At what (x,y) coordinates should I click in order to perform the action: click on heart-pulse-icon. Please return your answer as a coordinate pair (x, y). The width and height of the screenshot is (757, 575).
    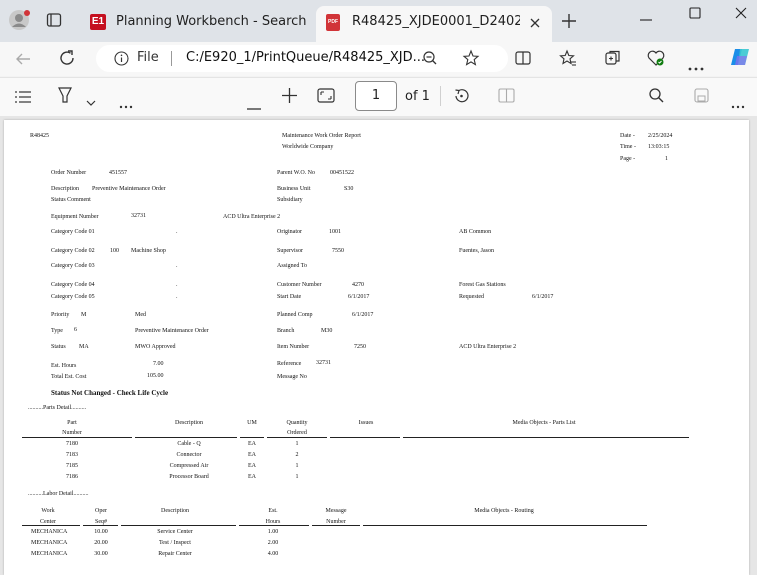
    Looking at the image, I should click on (656, 58).